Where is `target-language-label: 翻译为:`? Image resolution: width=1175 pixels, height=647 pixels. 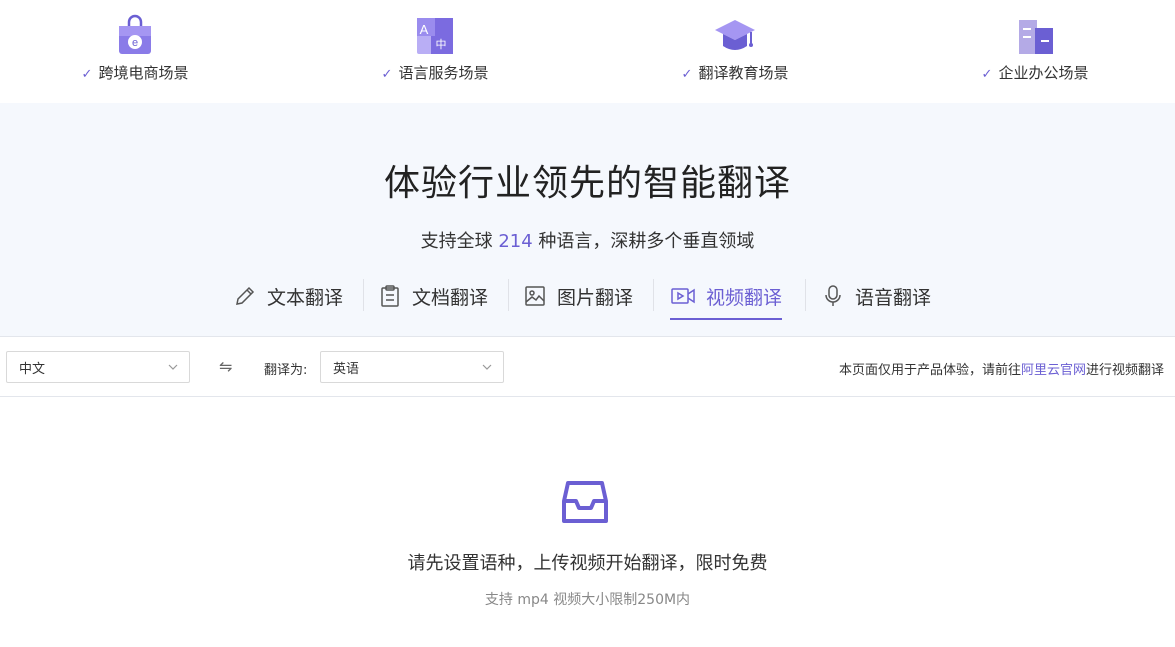 target-language-label: 翻译为: is located at coordinates (286, 370).